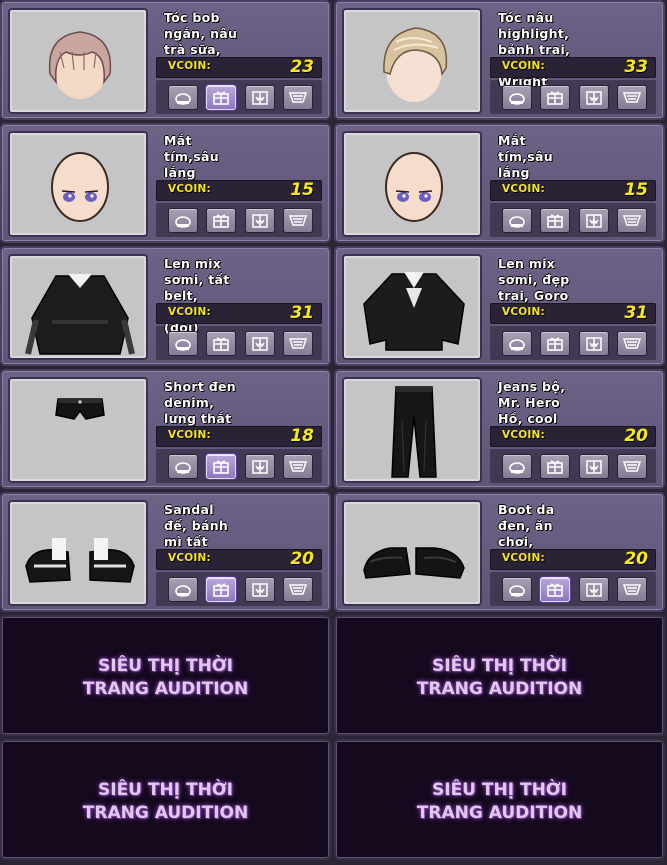 The width and height of the screenshot is (667, 865). I want to click on promo-line-1: SIÊU THỊ THỜI, so click(499, 666).